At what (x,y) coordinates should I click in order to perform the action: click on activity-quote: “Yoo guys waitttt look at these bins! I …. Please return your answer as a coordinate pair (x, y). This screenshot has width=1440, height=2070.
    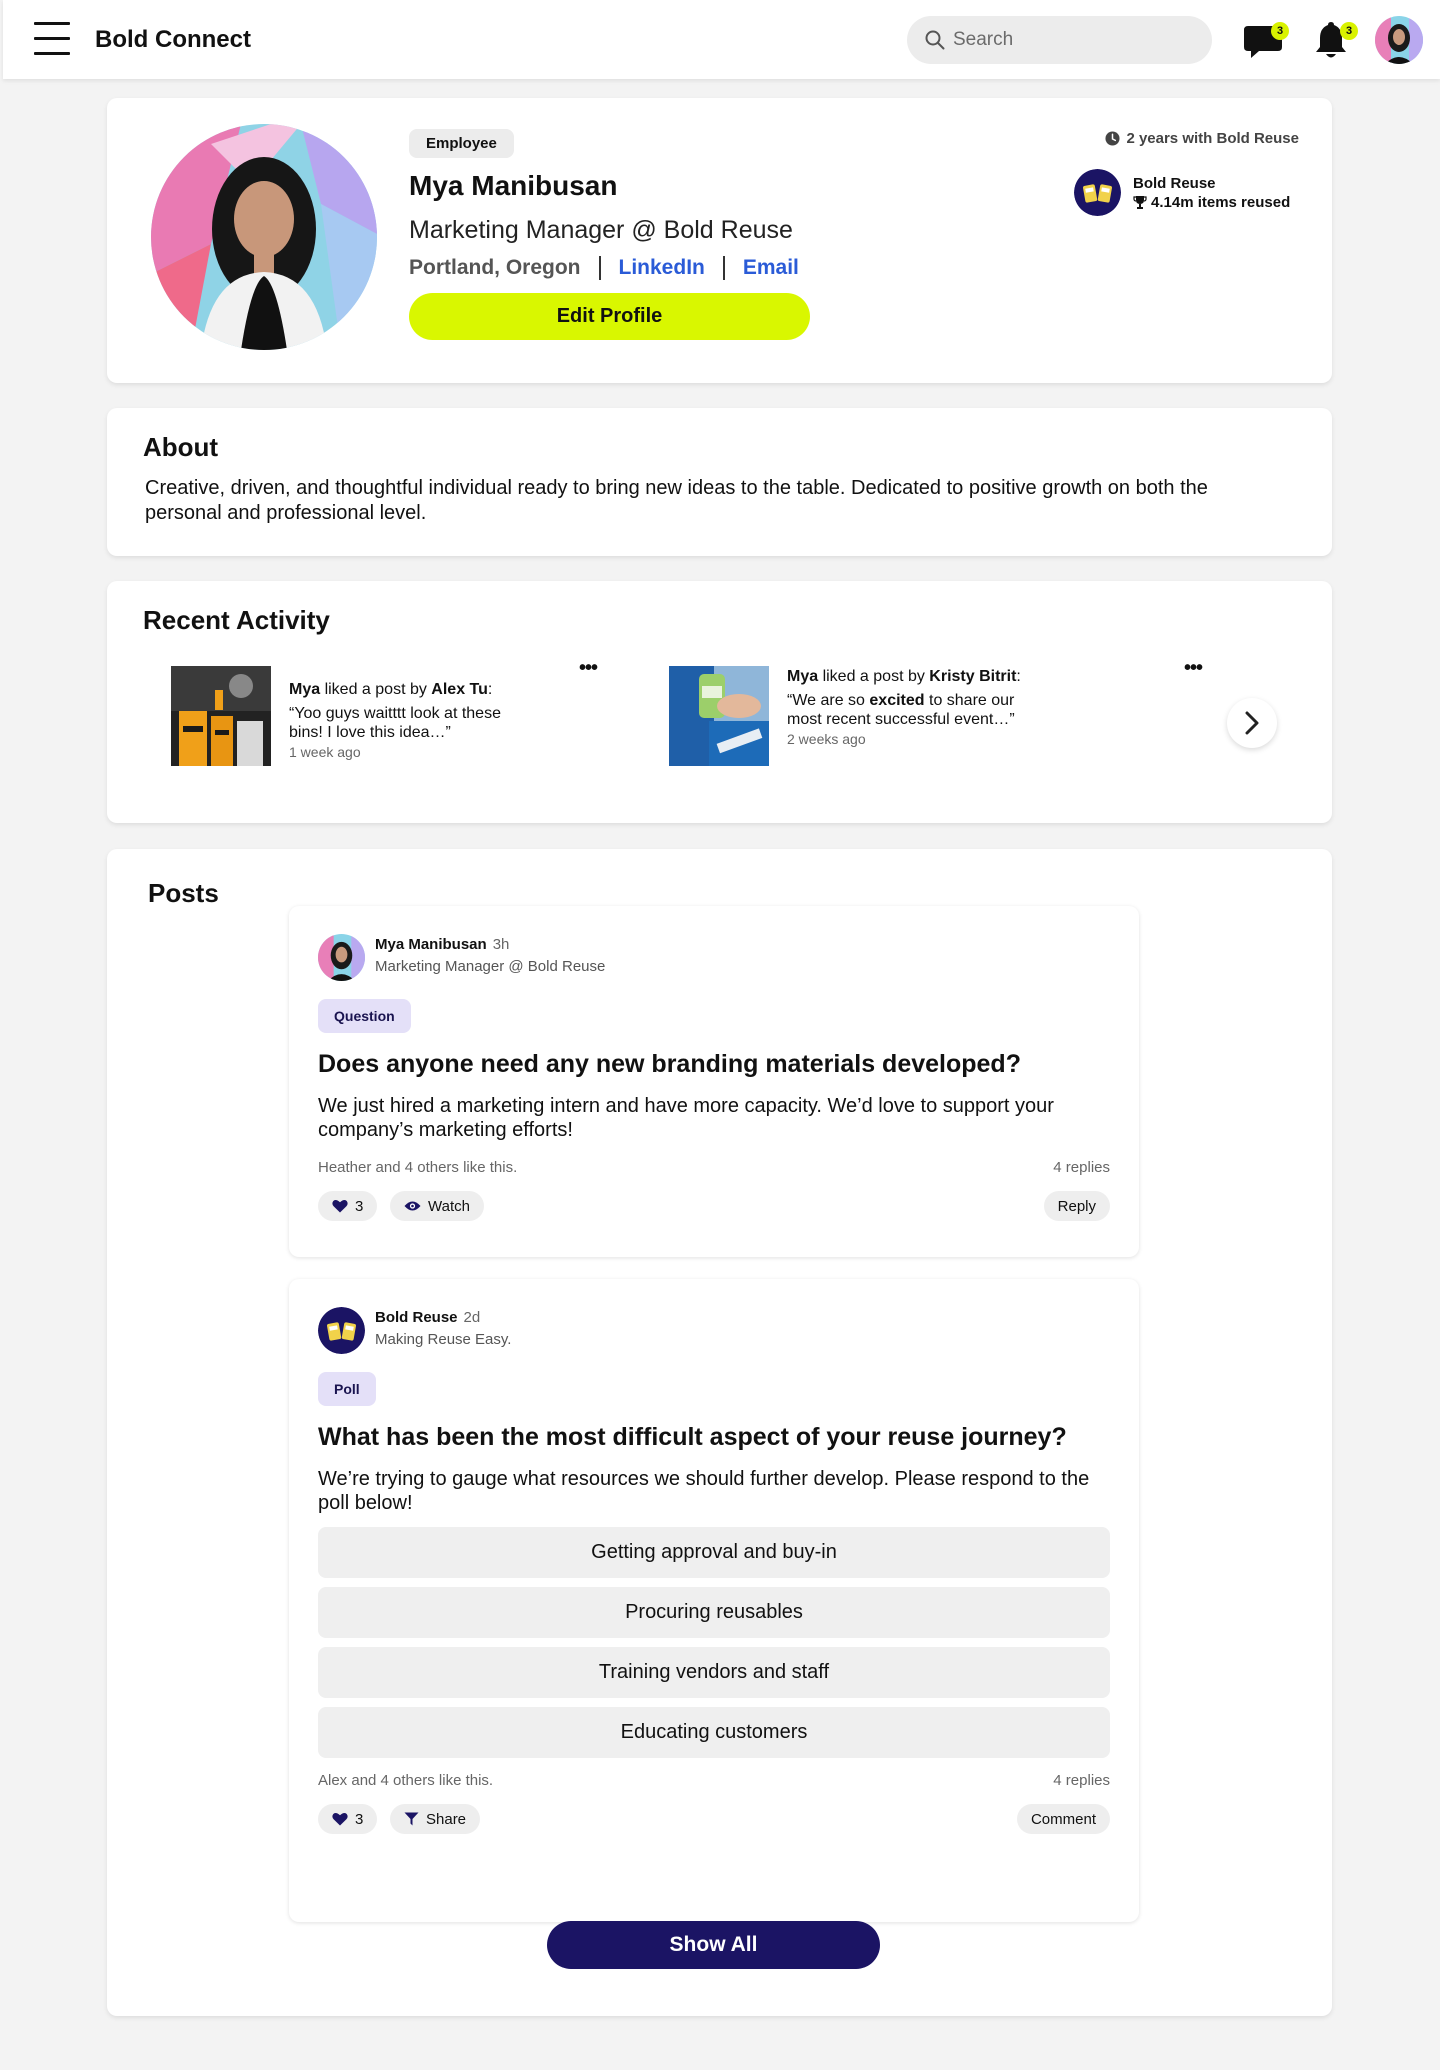
    Looking at the image, I should click on (395, 723).